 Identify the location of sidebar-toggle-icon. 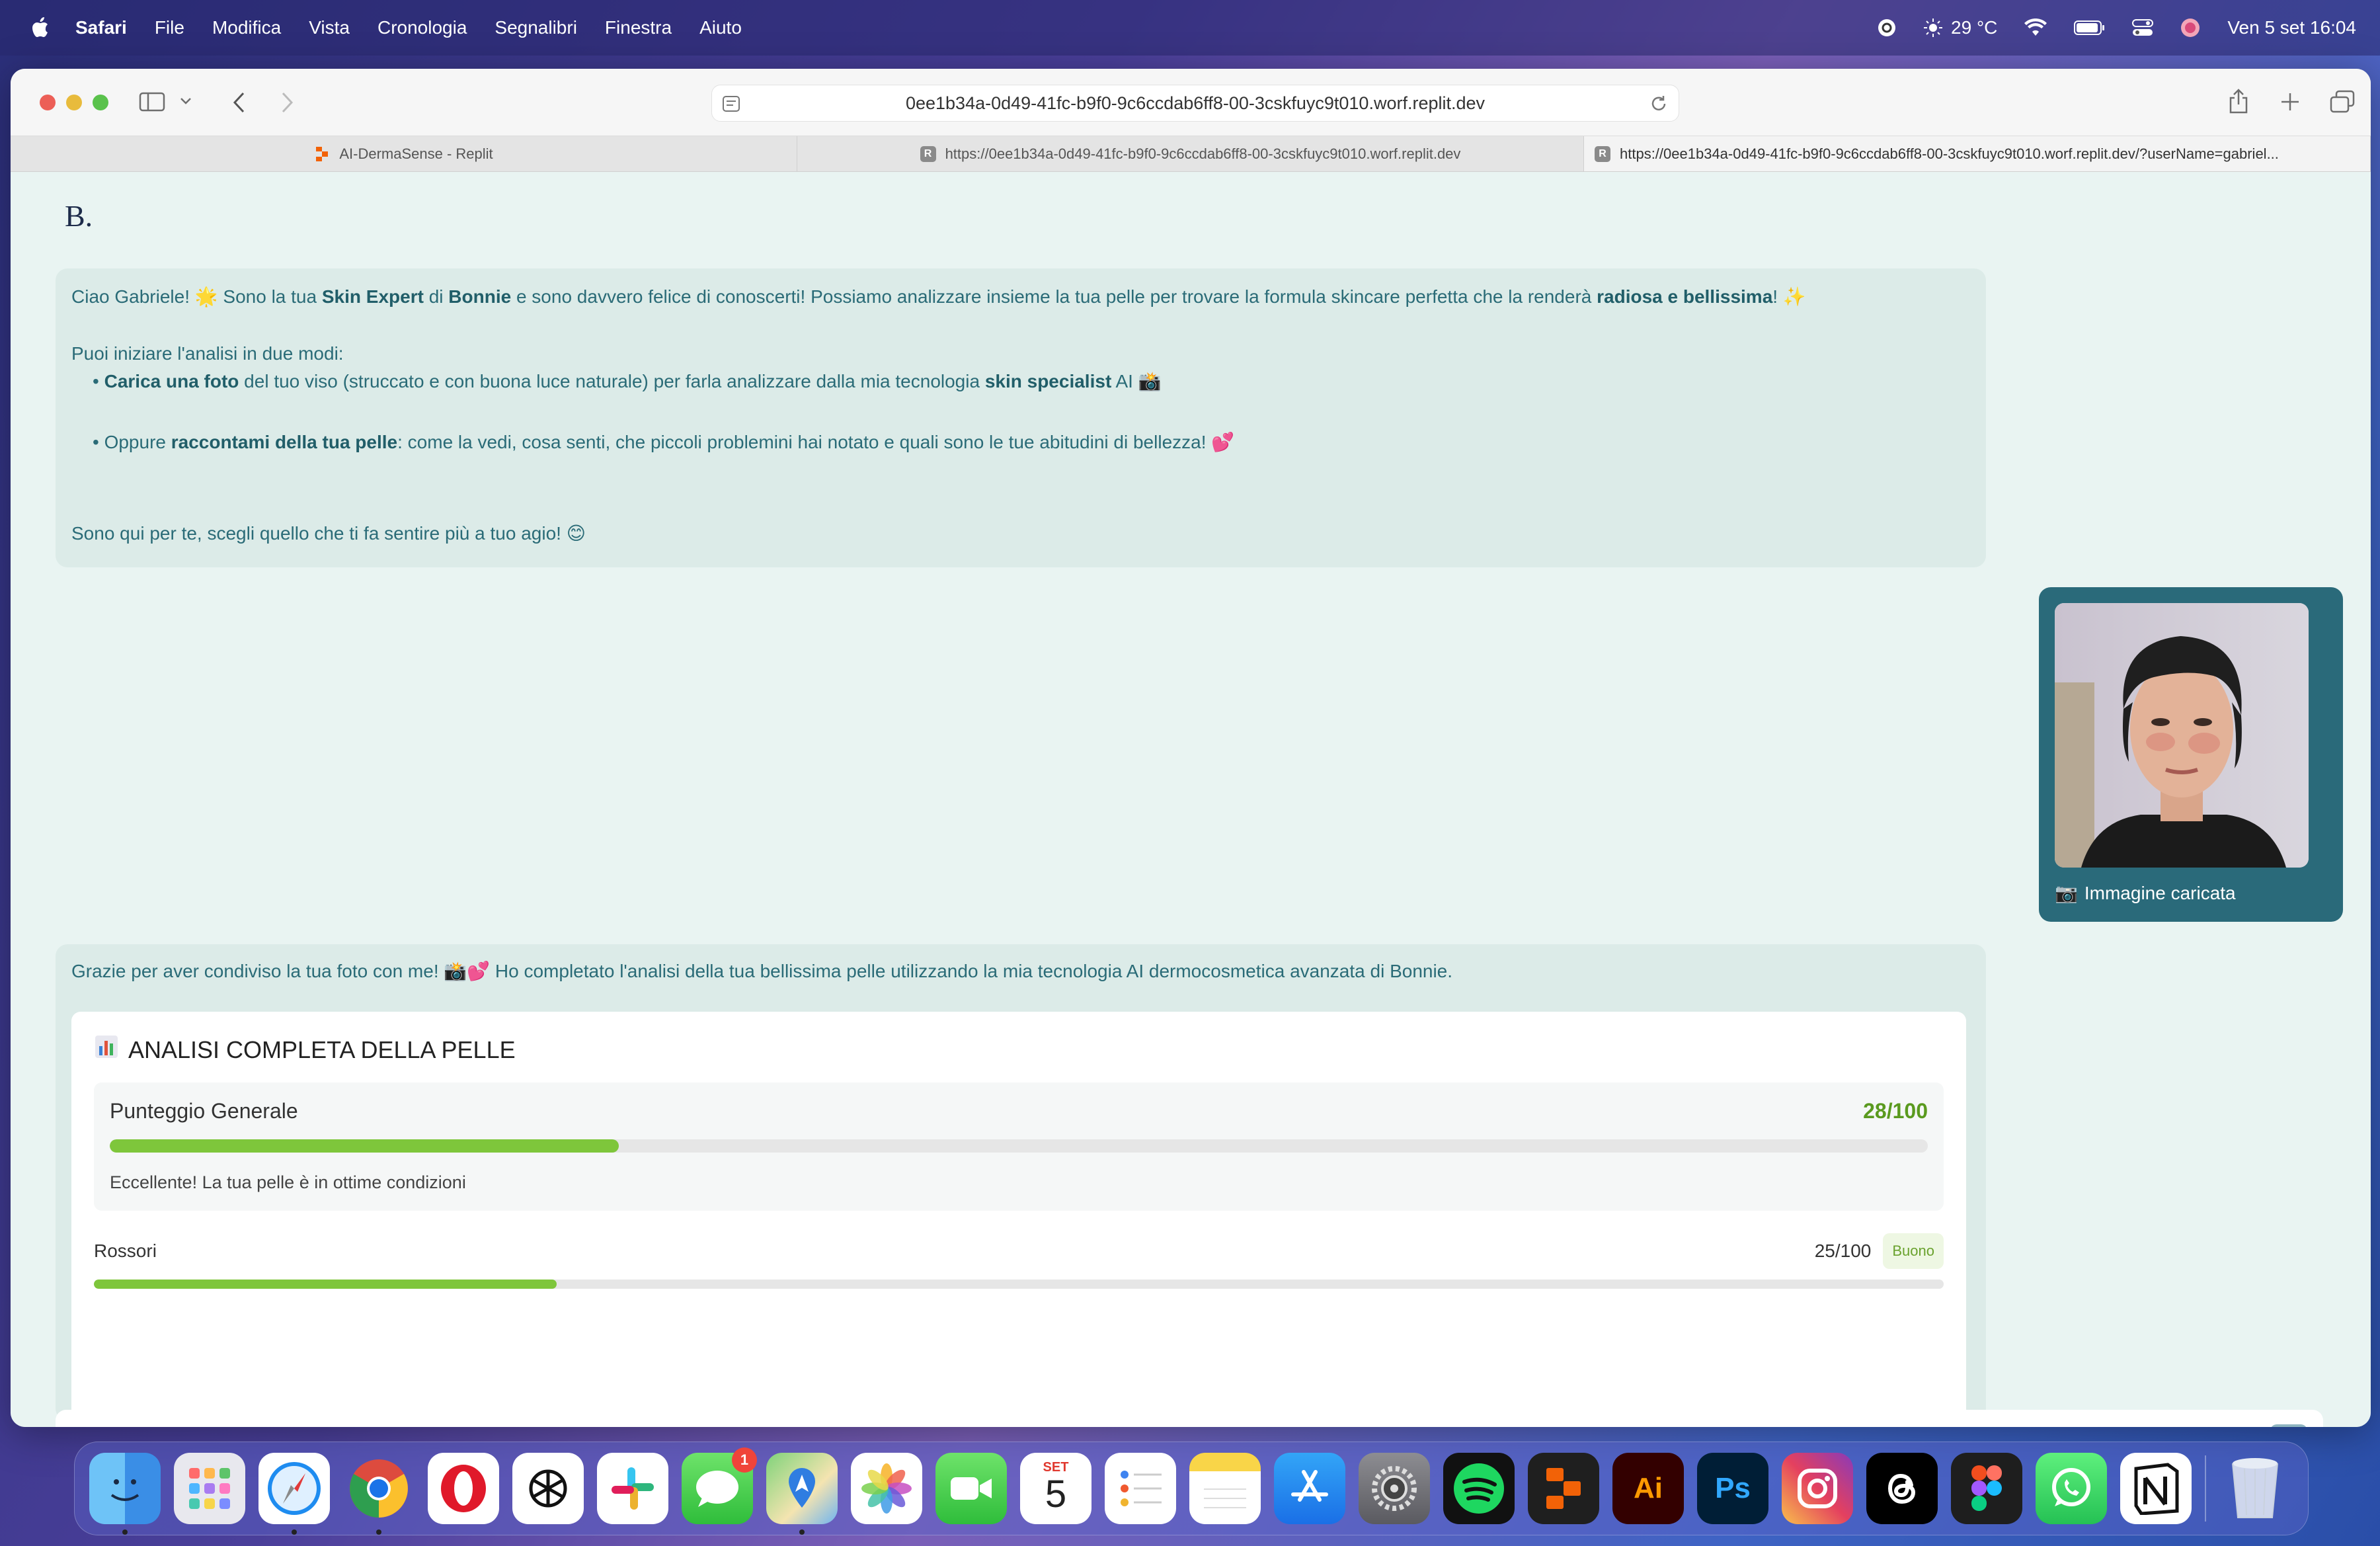
(152, 101).